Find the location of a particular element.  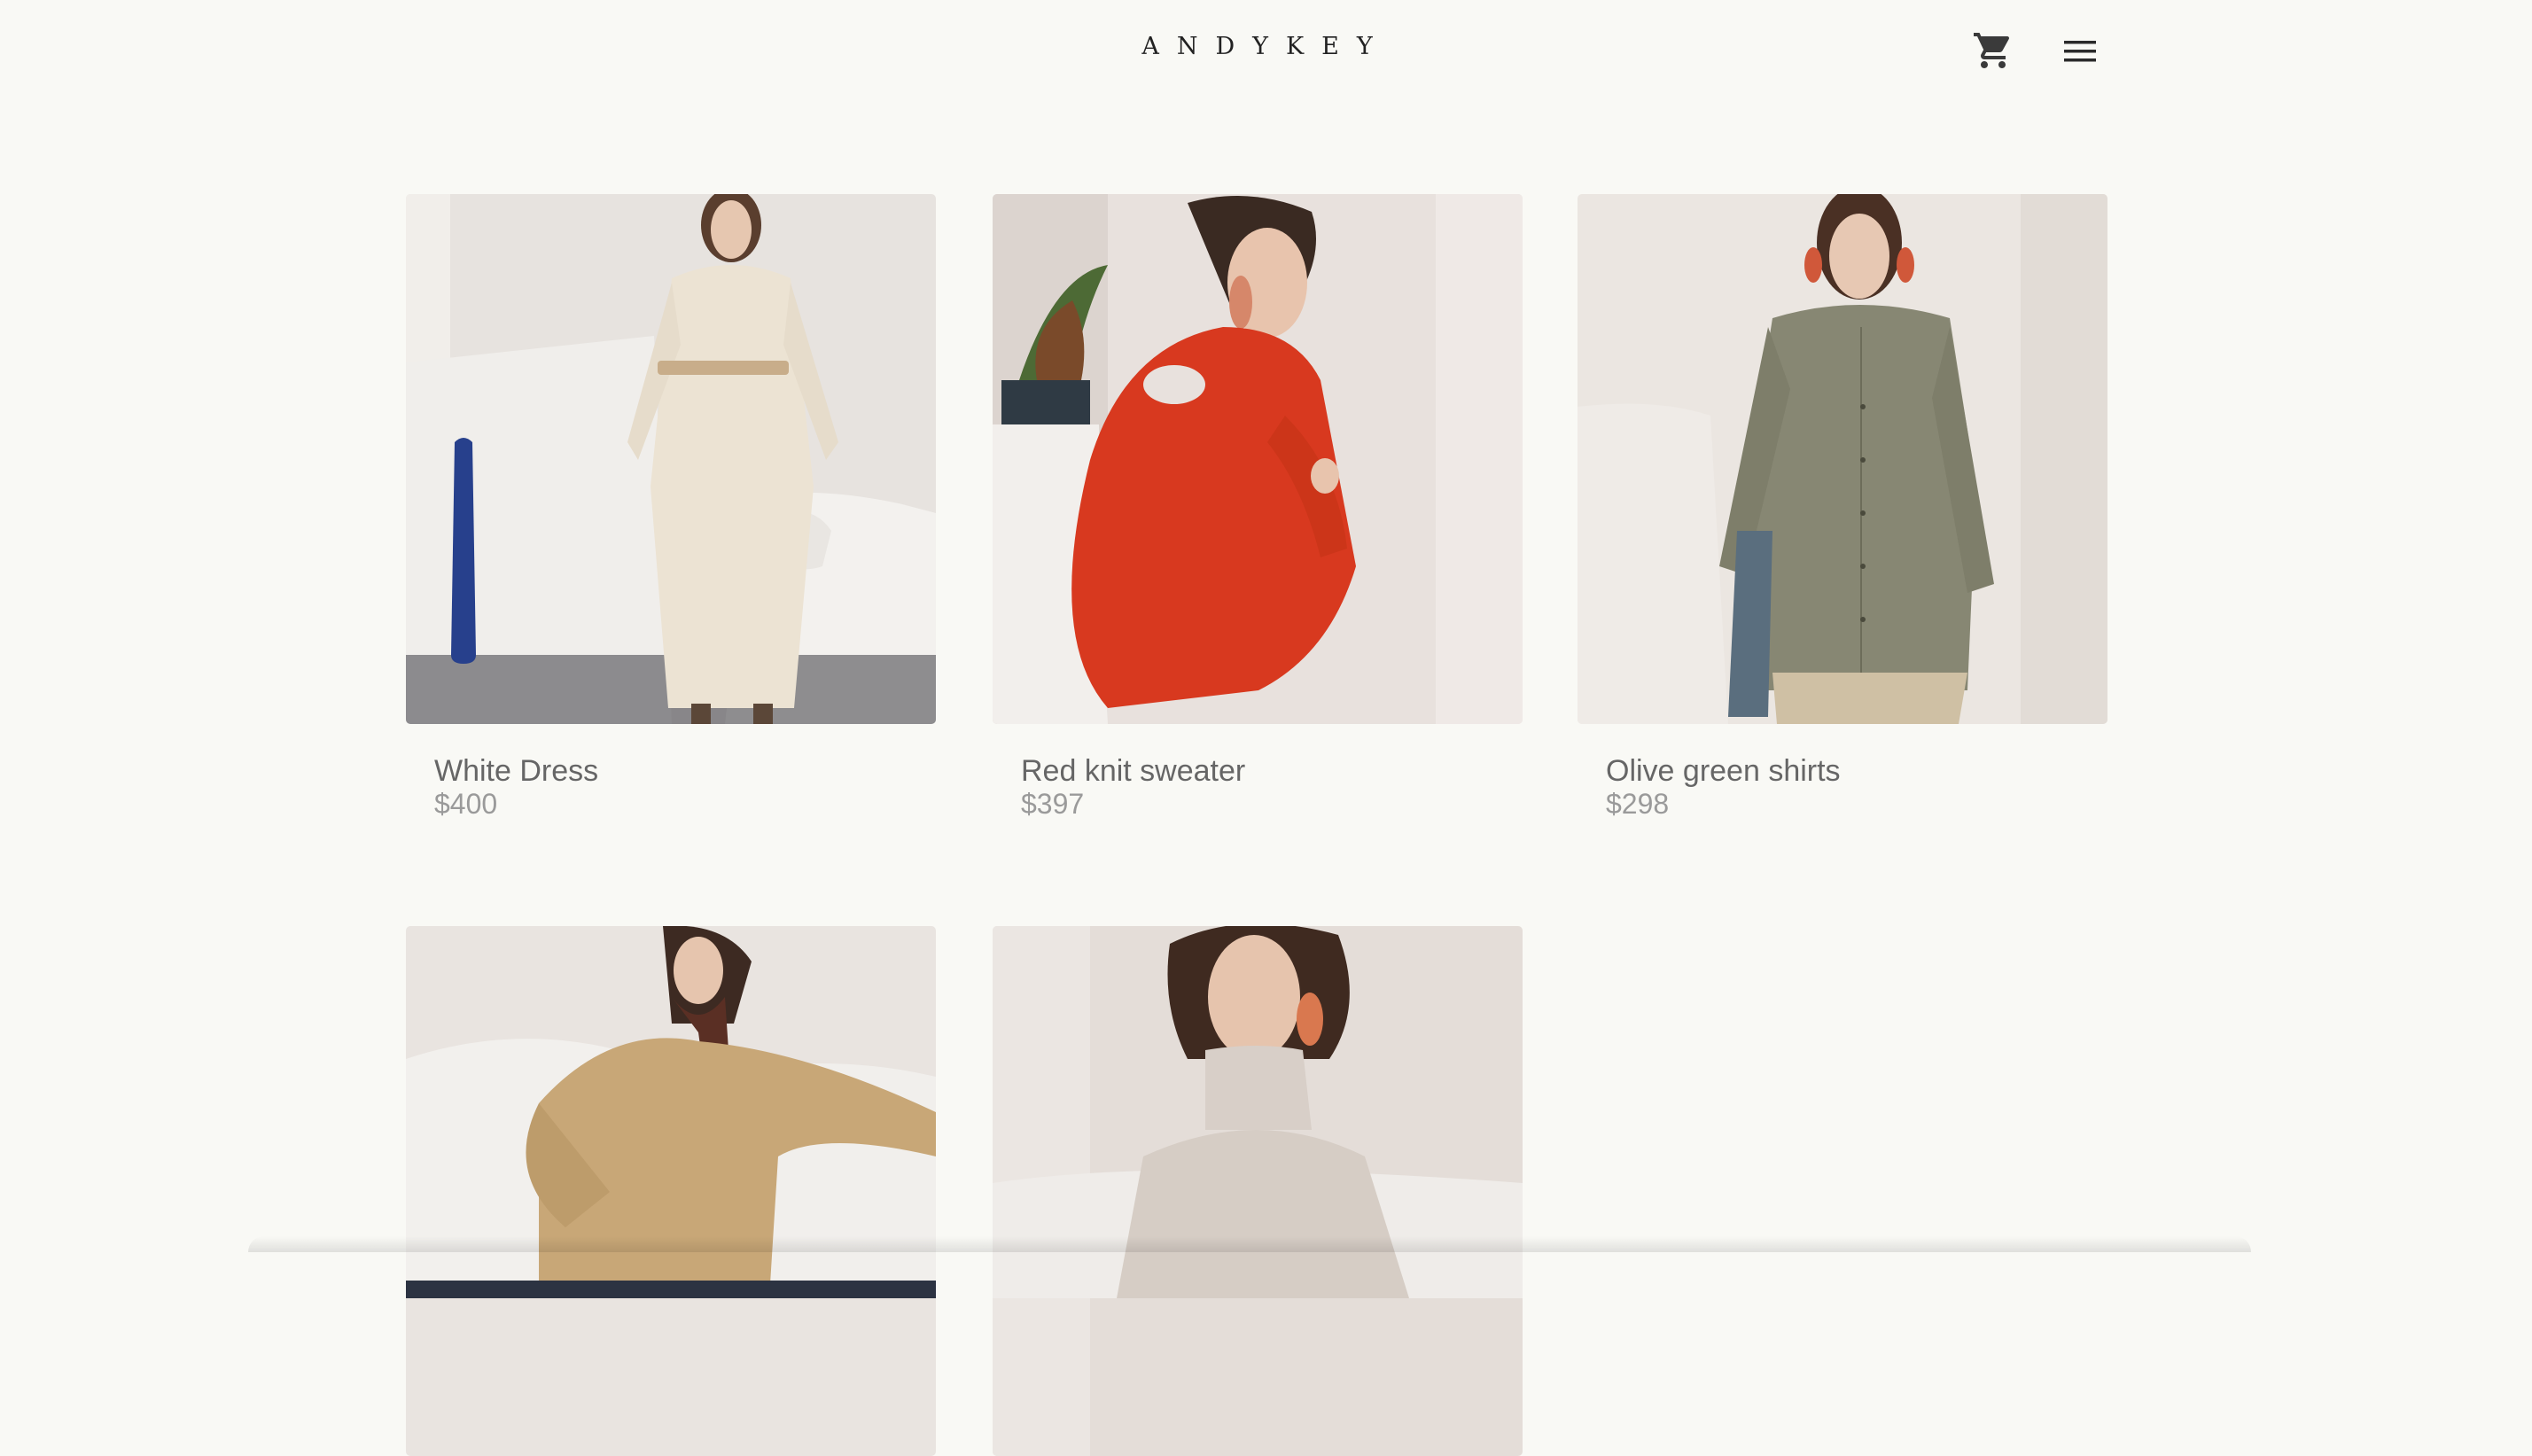

menu-button is located at coordinates (2080, 51).